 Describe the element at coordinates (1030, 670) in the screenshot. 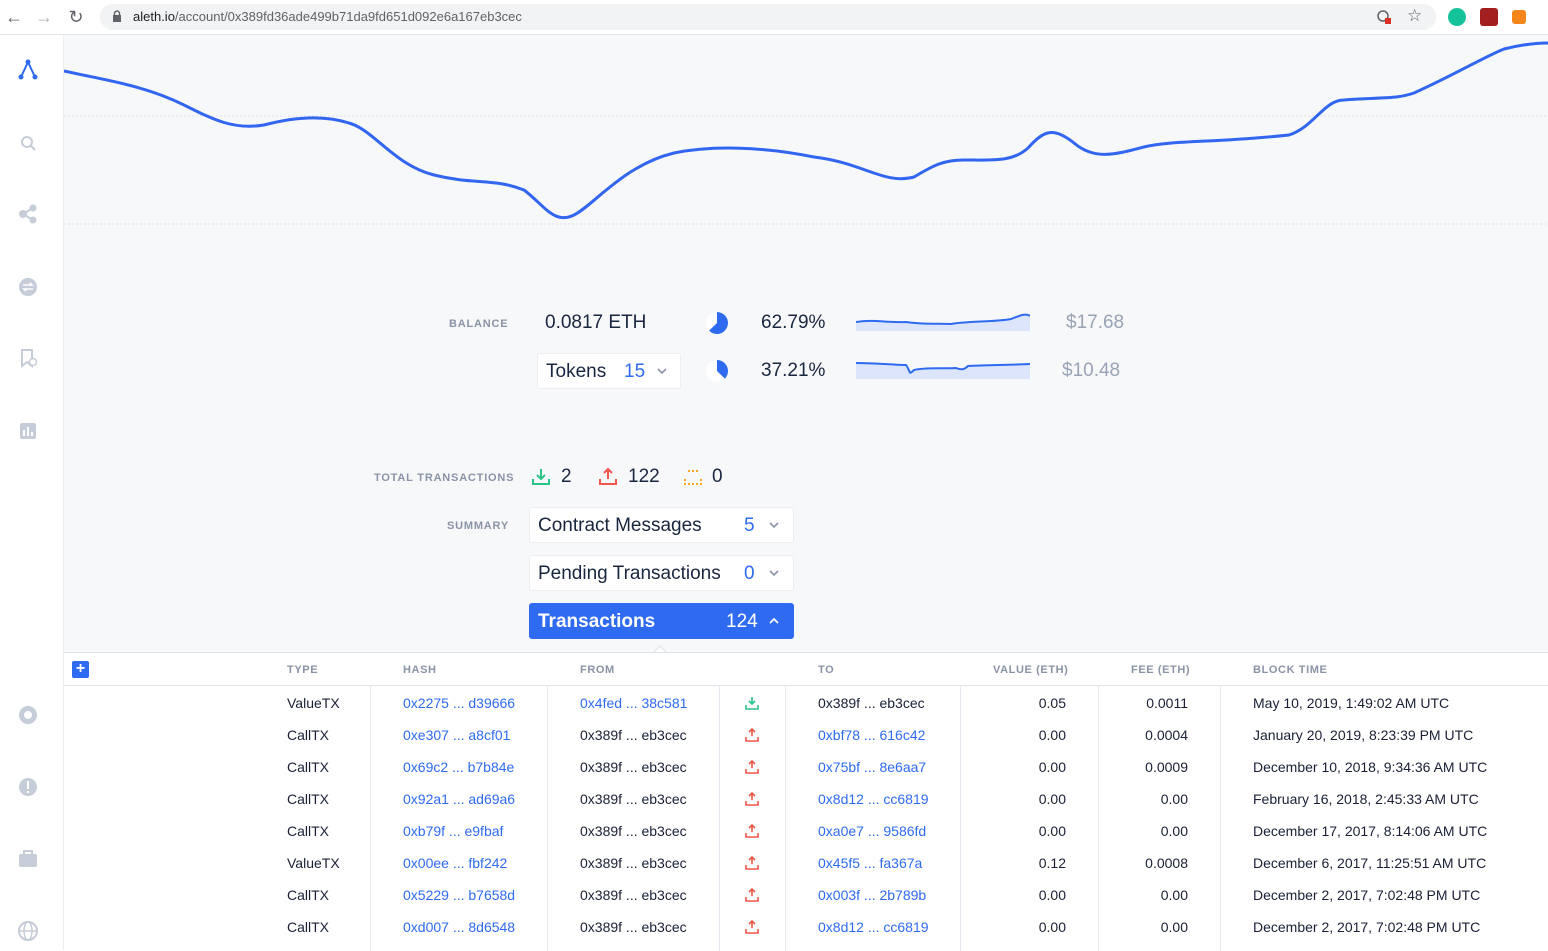

I see `header-value: VALUE (ETH)` at that location.